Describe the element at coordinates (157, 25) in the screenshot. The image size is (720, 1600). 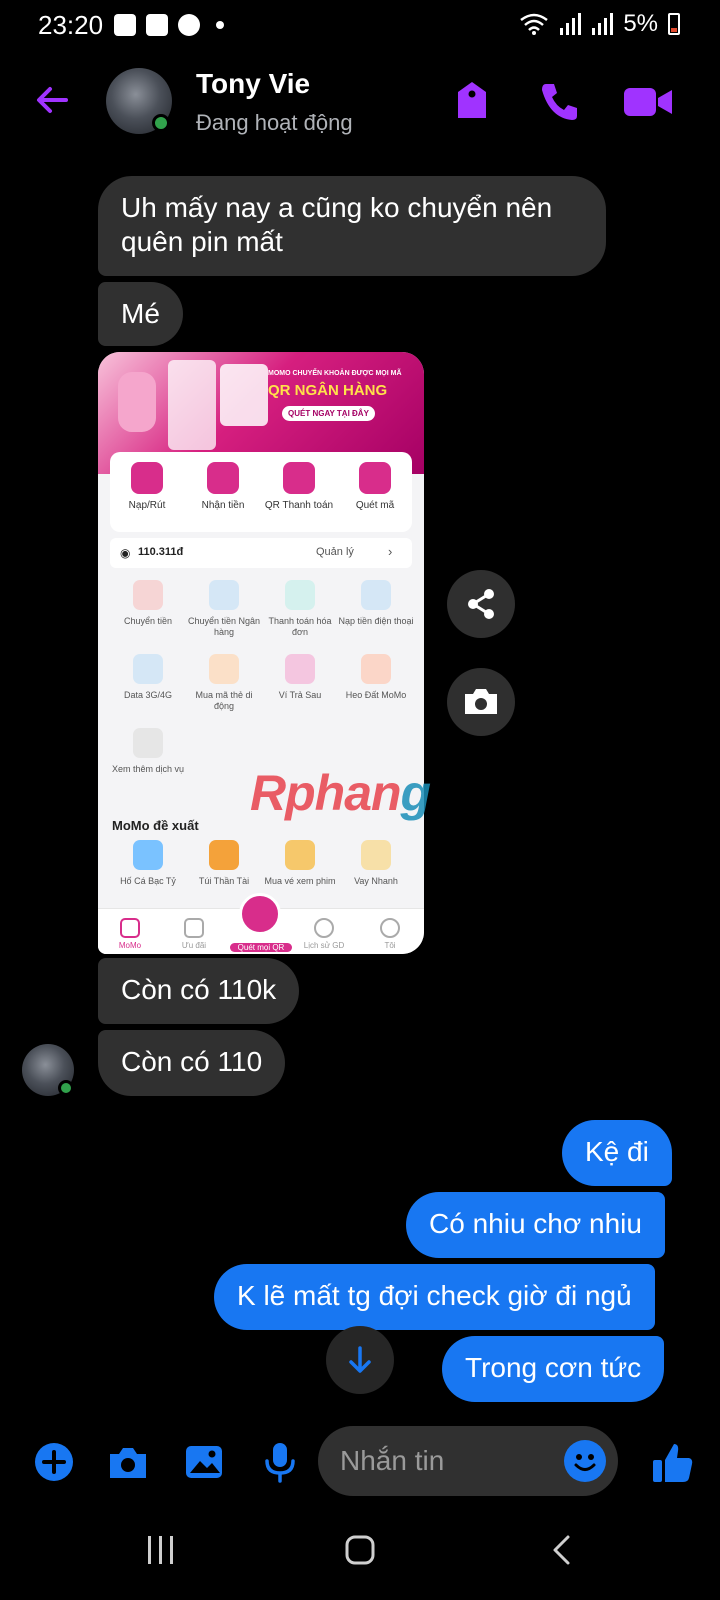
I see `alert-icon` at that location.